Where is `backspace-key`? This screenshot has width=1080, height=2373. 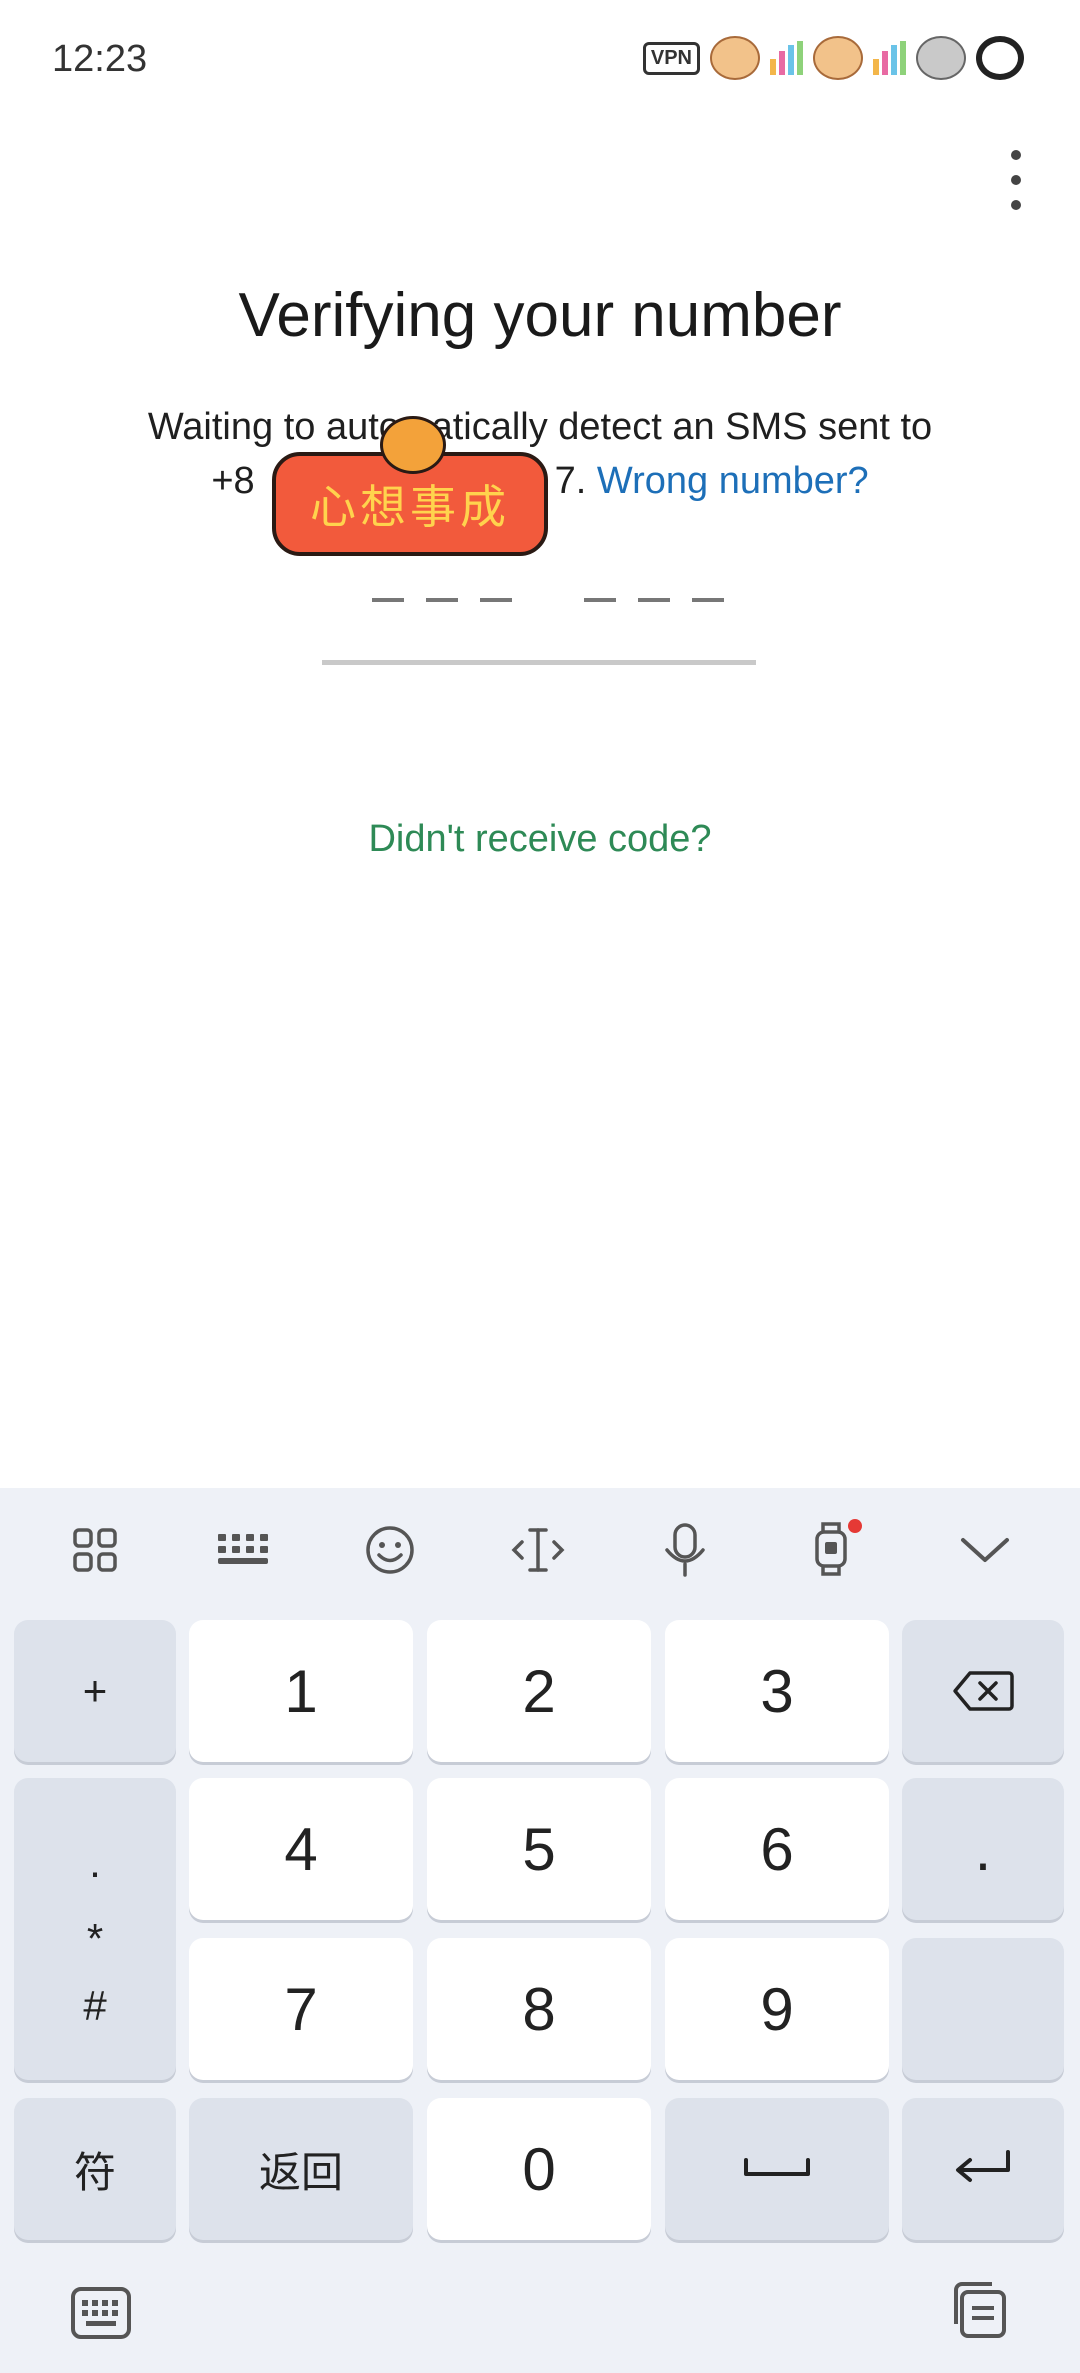
backspace-key is located at coordinates (983, 1691).